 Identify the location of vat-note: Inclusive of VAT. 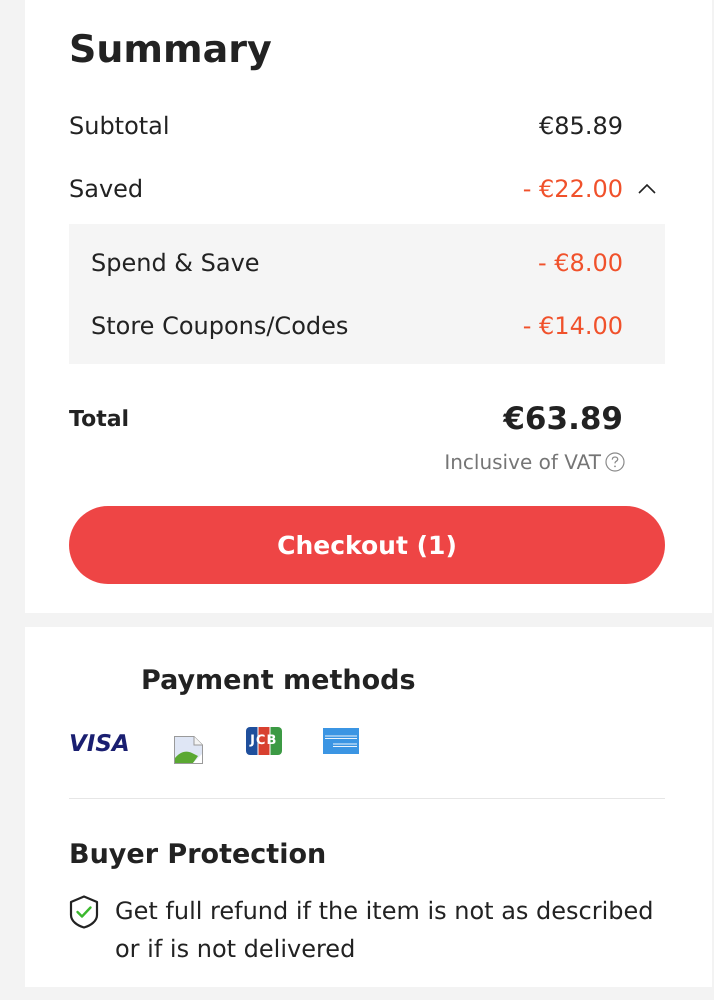
(522, 462).